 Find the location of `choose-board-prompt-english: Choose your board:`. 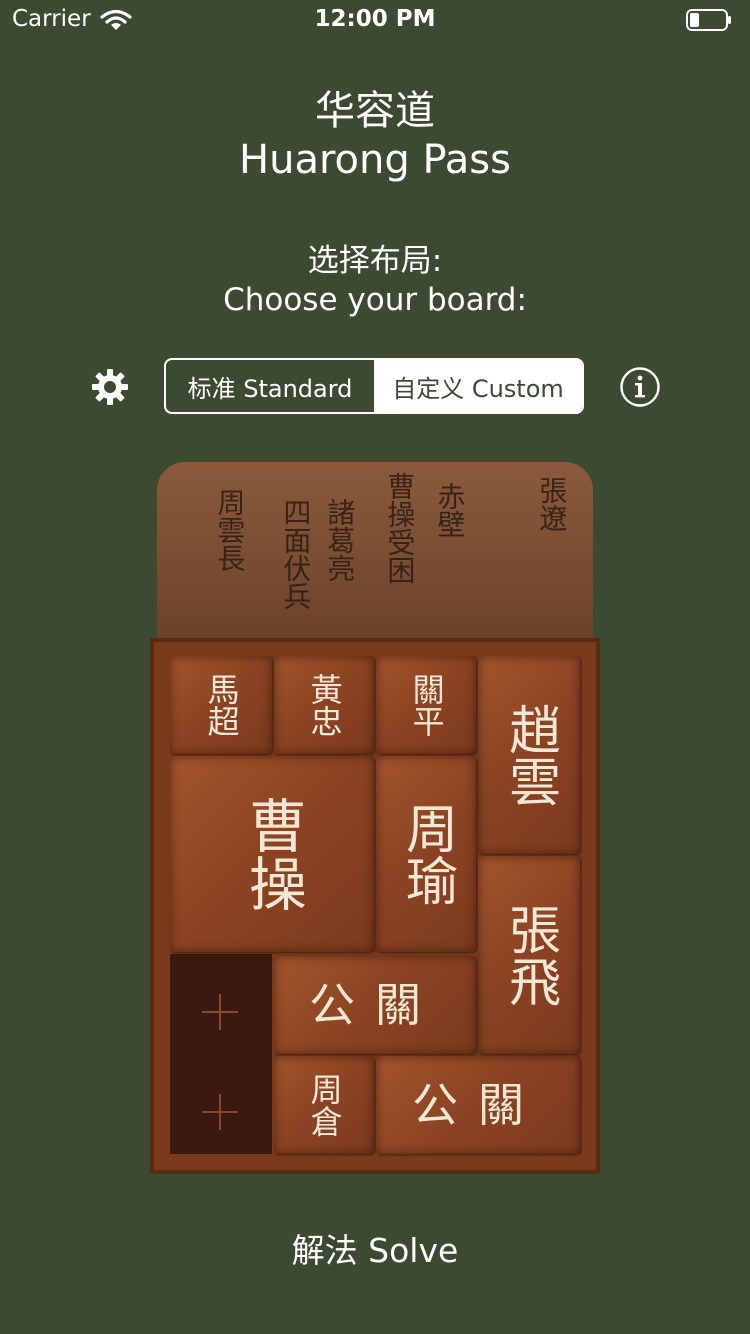

choose-board-prompt-english: Choose your board: is located at coordinates (375, 300).